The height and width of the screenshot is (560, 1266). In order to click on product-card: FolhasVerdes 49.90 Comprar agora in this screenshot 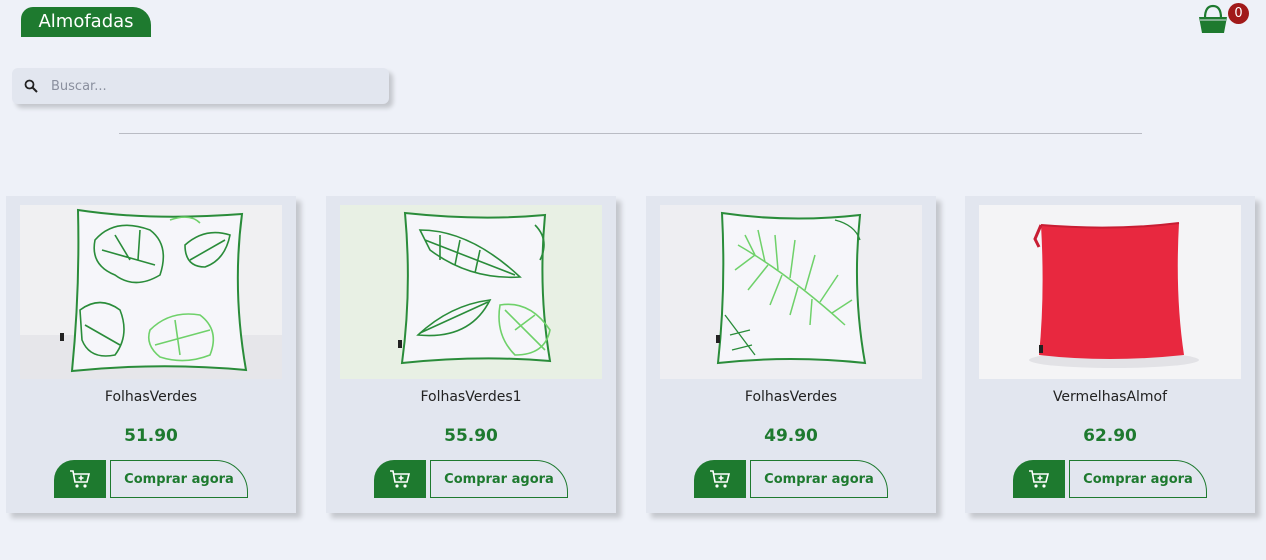, I will do `click(791, 354)`.